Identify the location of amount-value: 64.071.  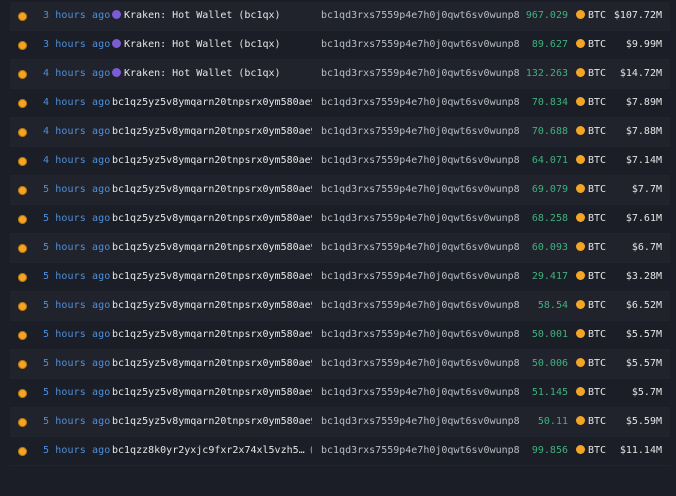
(549, 160).